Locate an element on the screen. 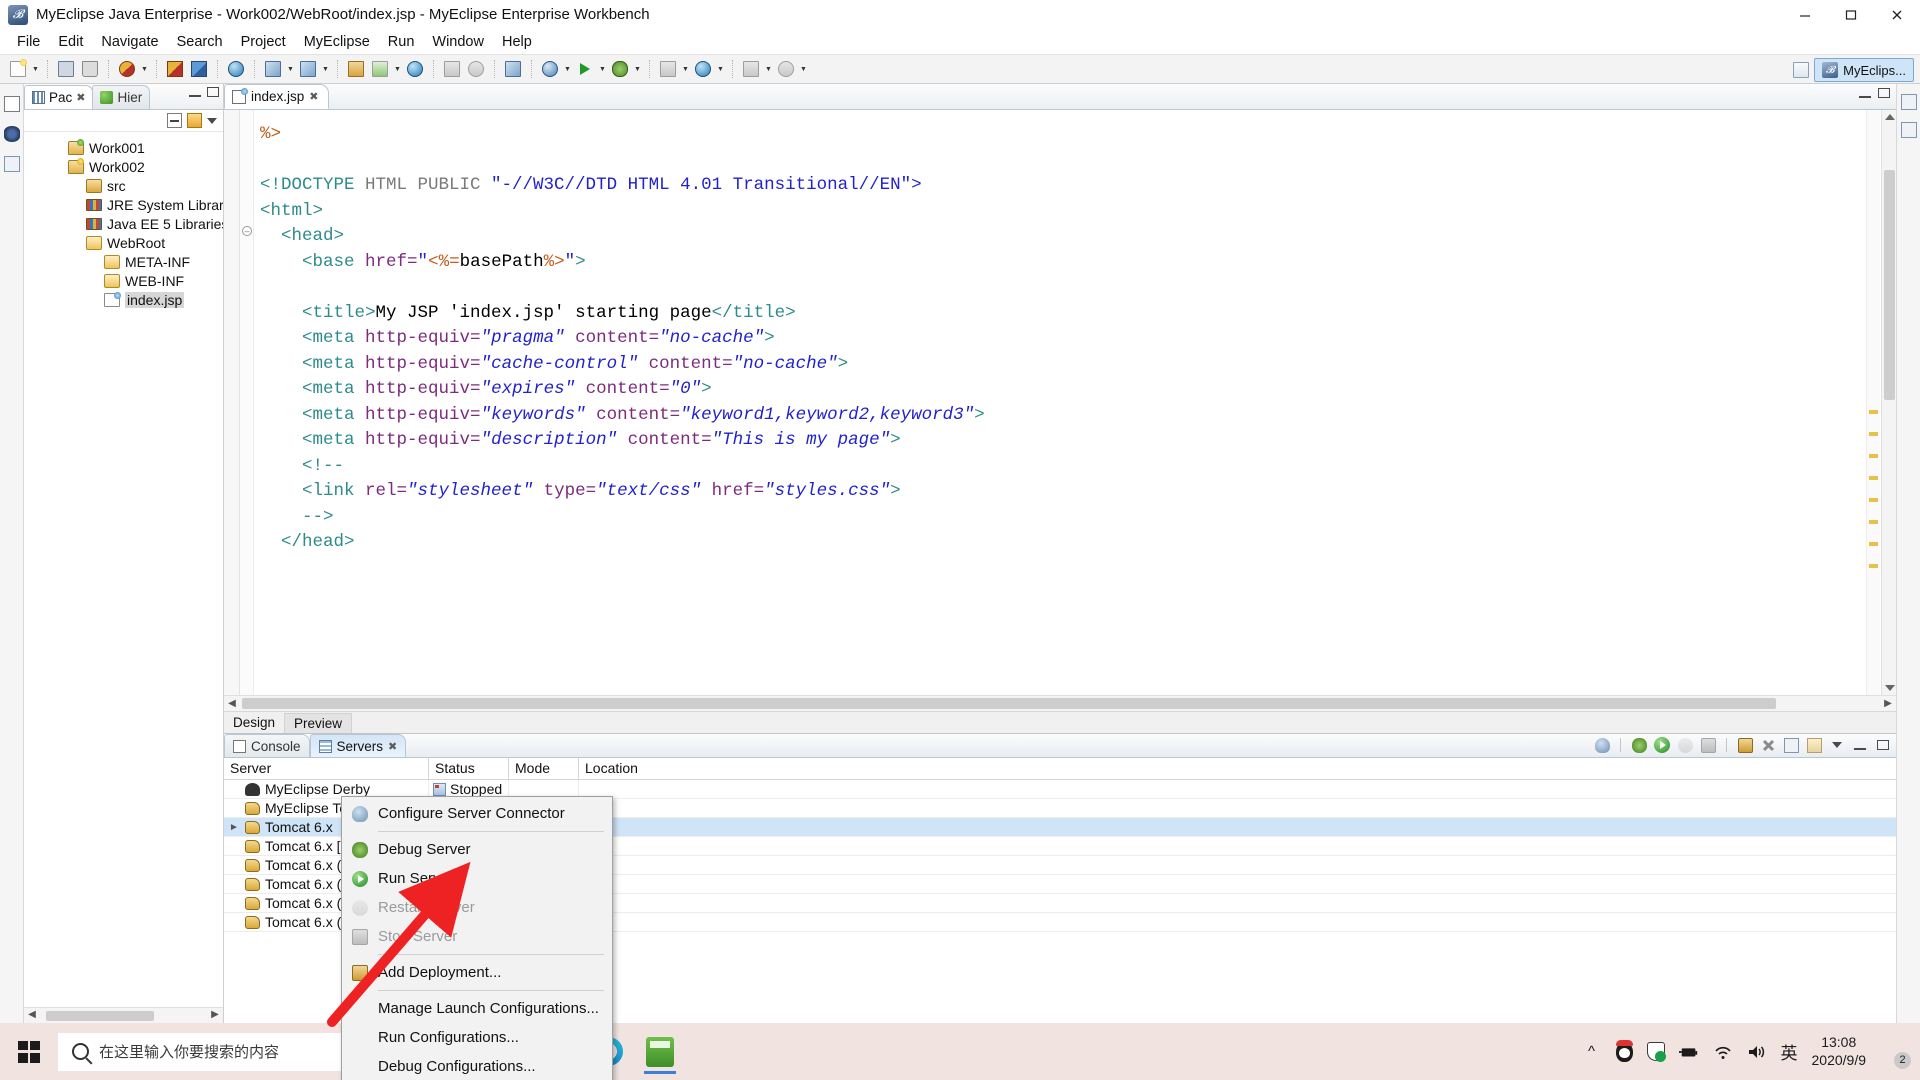 This screenshot has height=1080, width=1920. editor-hscrollbar: ◀ ▶ is located at coordinates (1060, 703).